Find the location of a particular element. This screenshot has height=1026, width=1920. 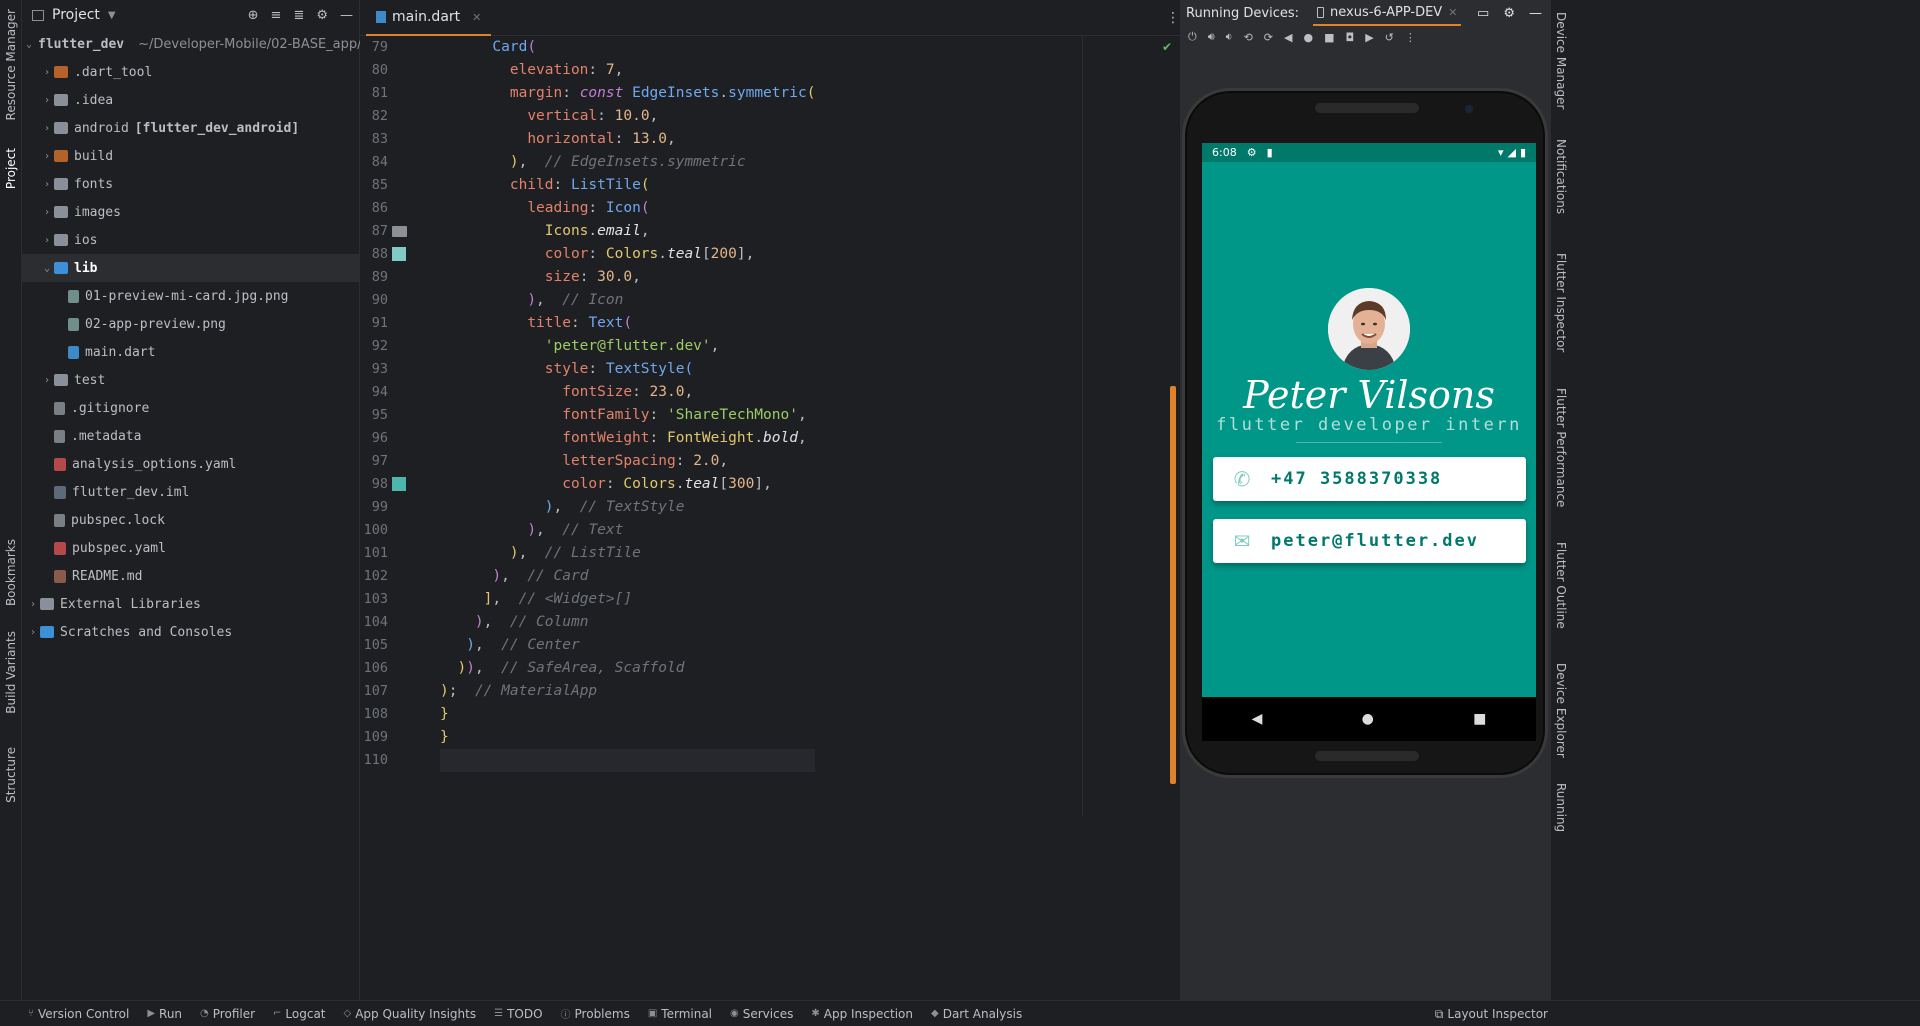

code-line: ), // Column is located at coordinates (627, 622).